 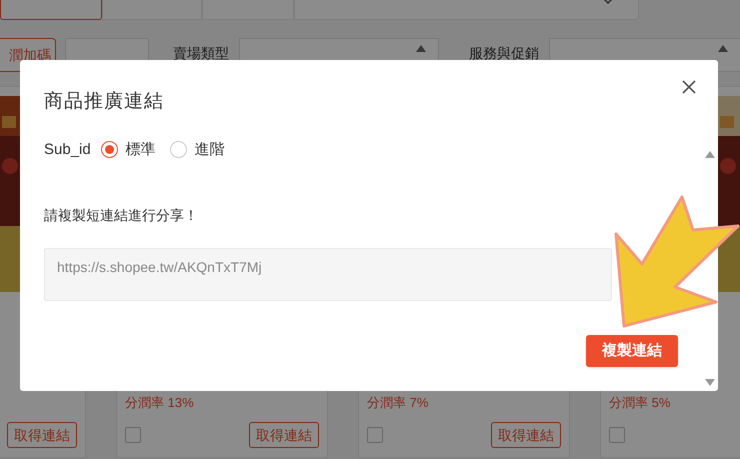 I want to click on instruction-text: 請複製短連結進行分享！, so click(x=121, y=215).